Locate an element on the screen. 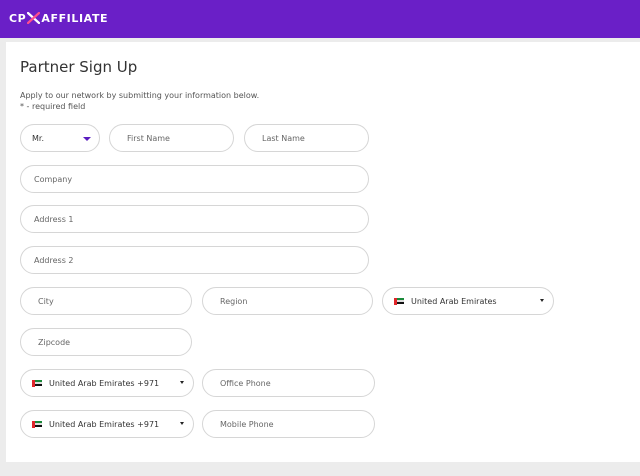  country-select: United Arab Emirates is located at coordinates (468, 301).